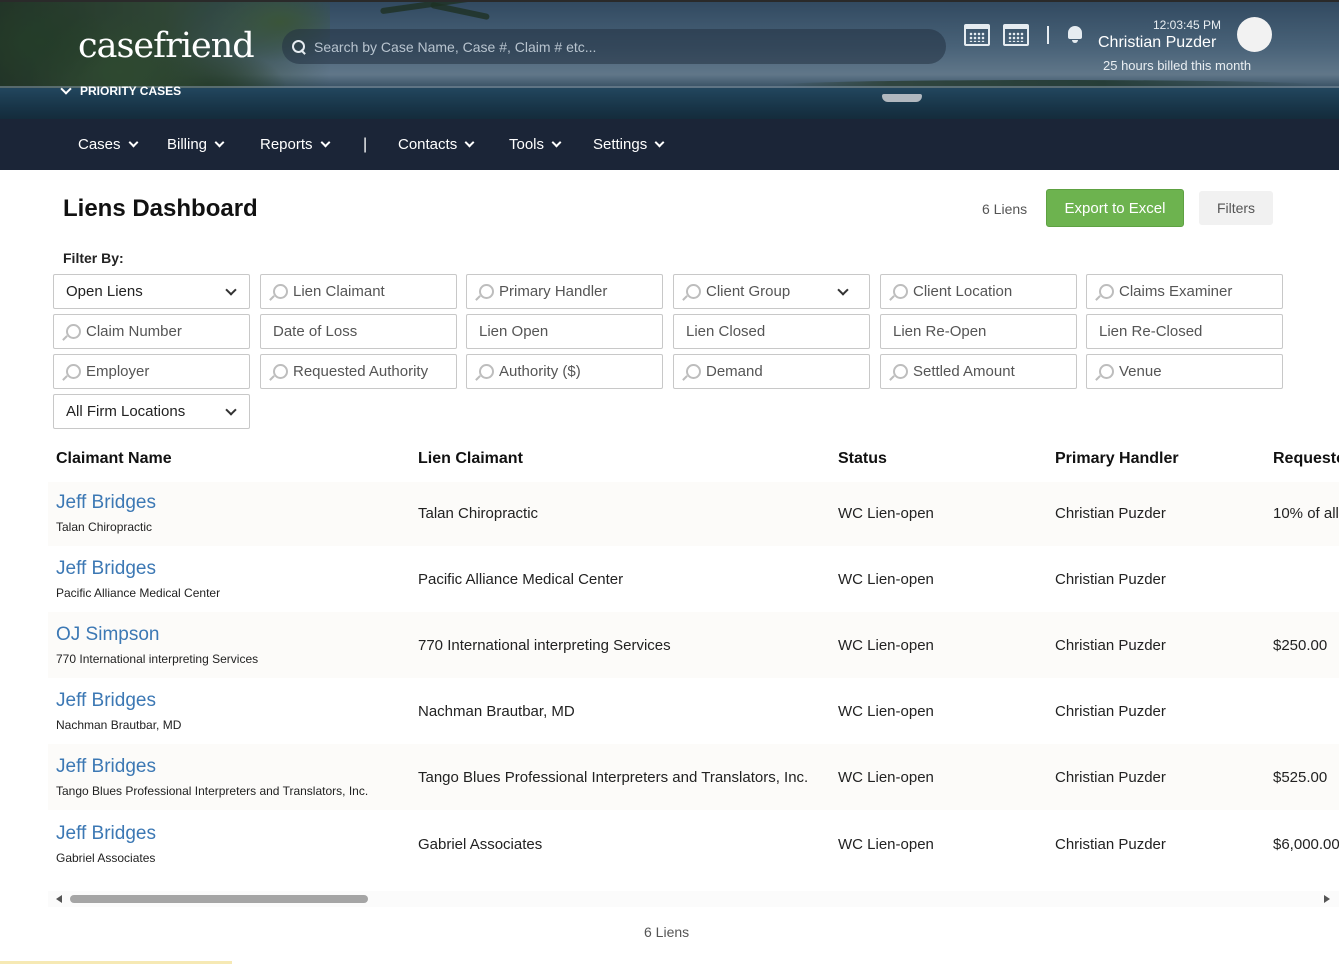 This screenshot has width=1339, height=964. Describe the element at coordinates (1187, 25) in the screenshot. I see `clock: 12:03:45 PM` at that location.